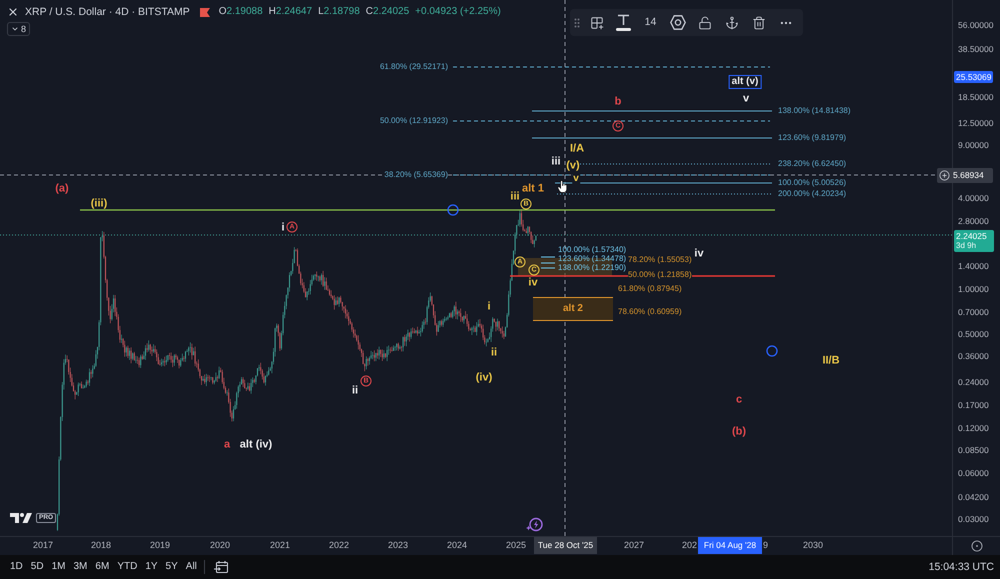 The image size is (1000, 579). Describe the element at coordinates (973, 334) in the screenshot. I see `price-tick-label: 0.50000` at that location.